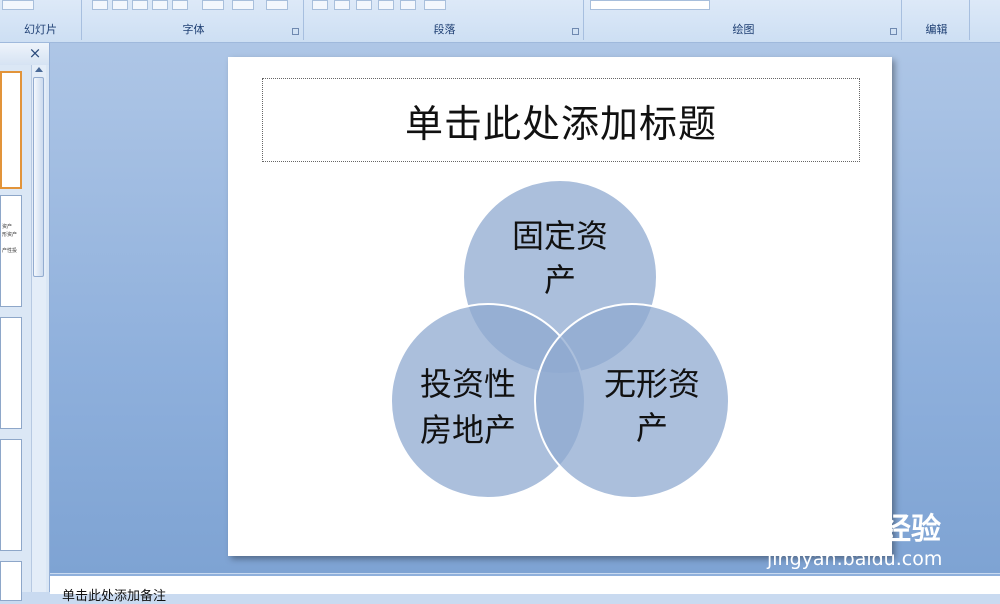 This screenshot has width=1000, height=604. What do you see at coordinates (743, 29) in the screenshot?
I see `ribbon-group-label-drawing: 绘图` at bounding box center [743, 29].